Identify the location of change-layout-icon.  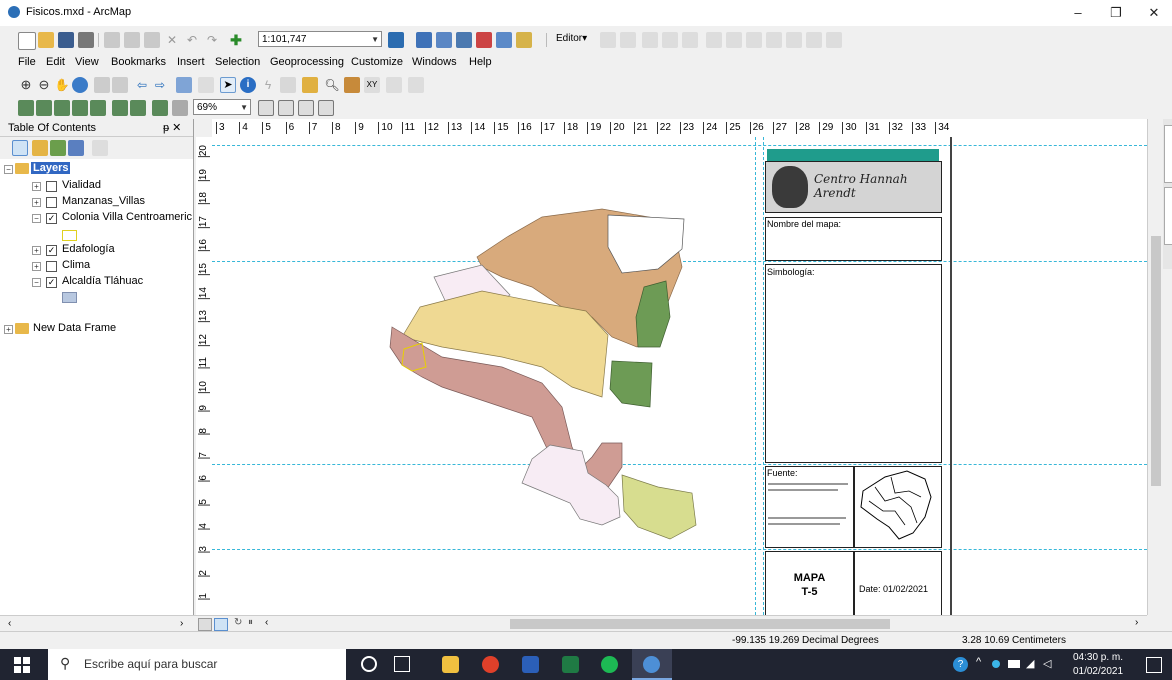
(306, 108).